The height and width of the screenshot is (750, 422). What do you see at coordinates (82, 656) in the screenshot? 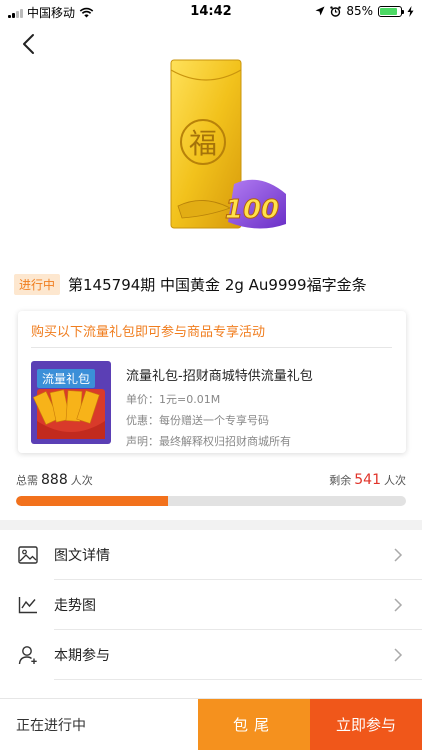
I see `menu-label-participants: 本期参与` at bounding box center [82, 656].